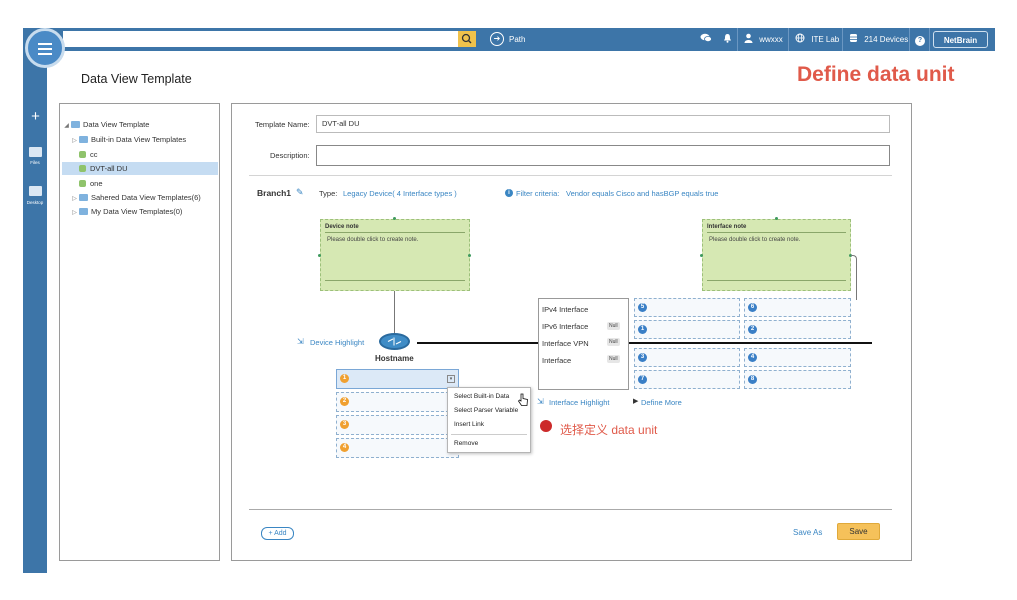  Describe the element at coordinates (140, 183) in the screenshot. I see `tree-item-one: one` at that location.